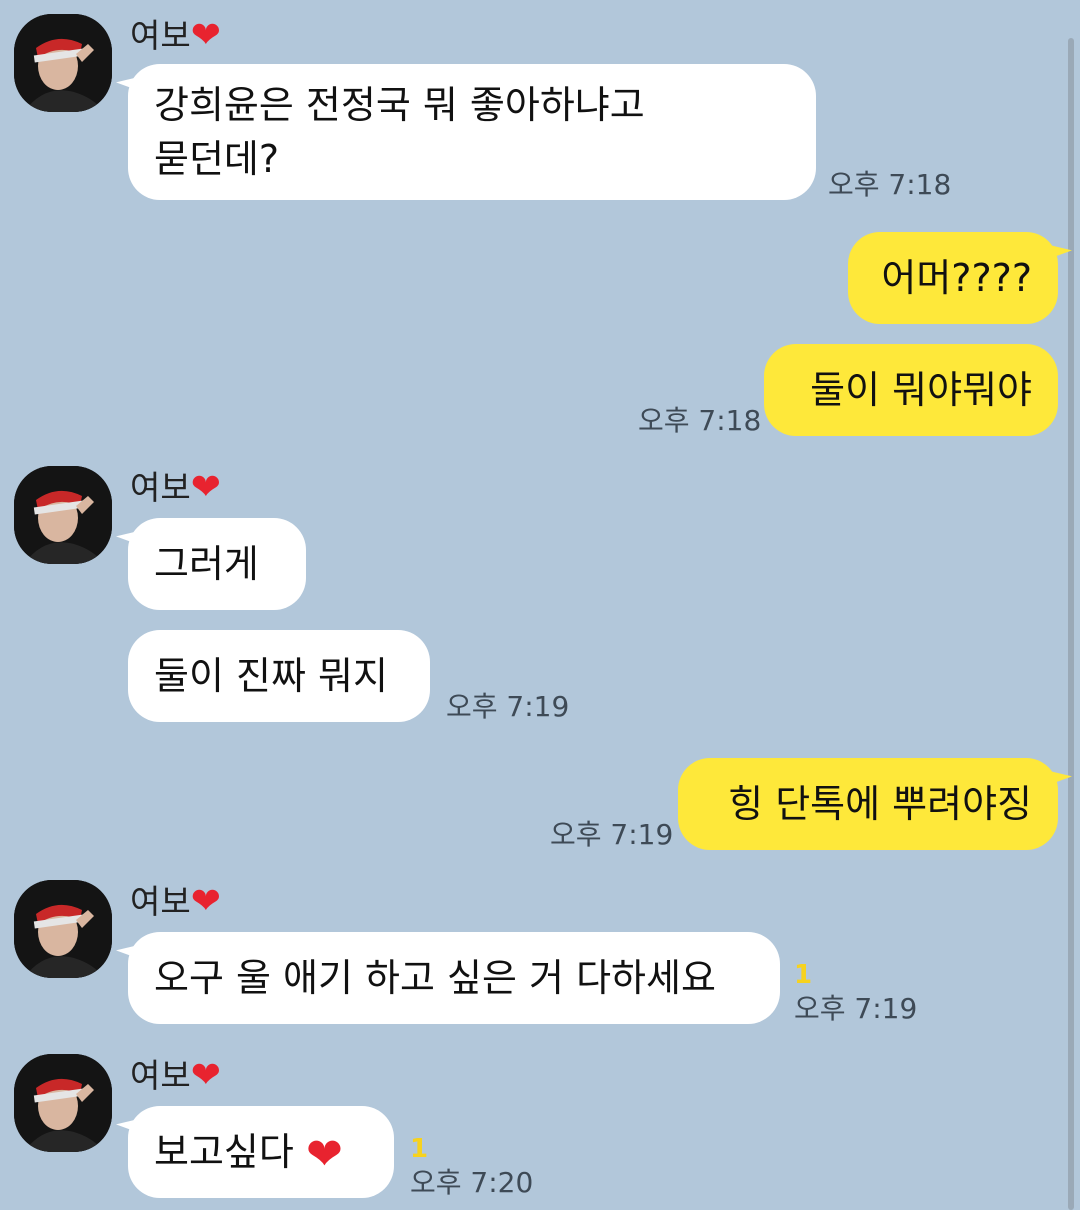 The image size is (1080, 1210). Describe the element at coordinates (880, 804) in the screenshot. I see `message-text: 힝 단톡에 뿌려야징` at that location.